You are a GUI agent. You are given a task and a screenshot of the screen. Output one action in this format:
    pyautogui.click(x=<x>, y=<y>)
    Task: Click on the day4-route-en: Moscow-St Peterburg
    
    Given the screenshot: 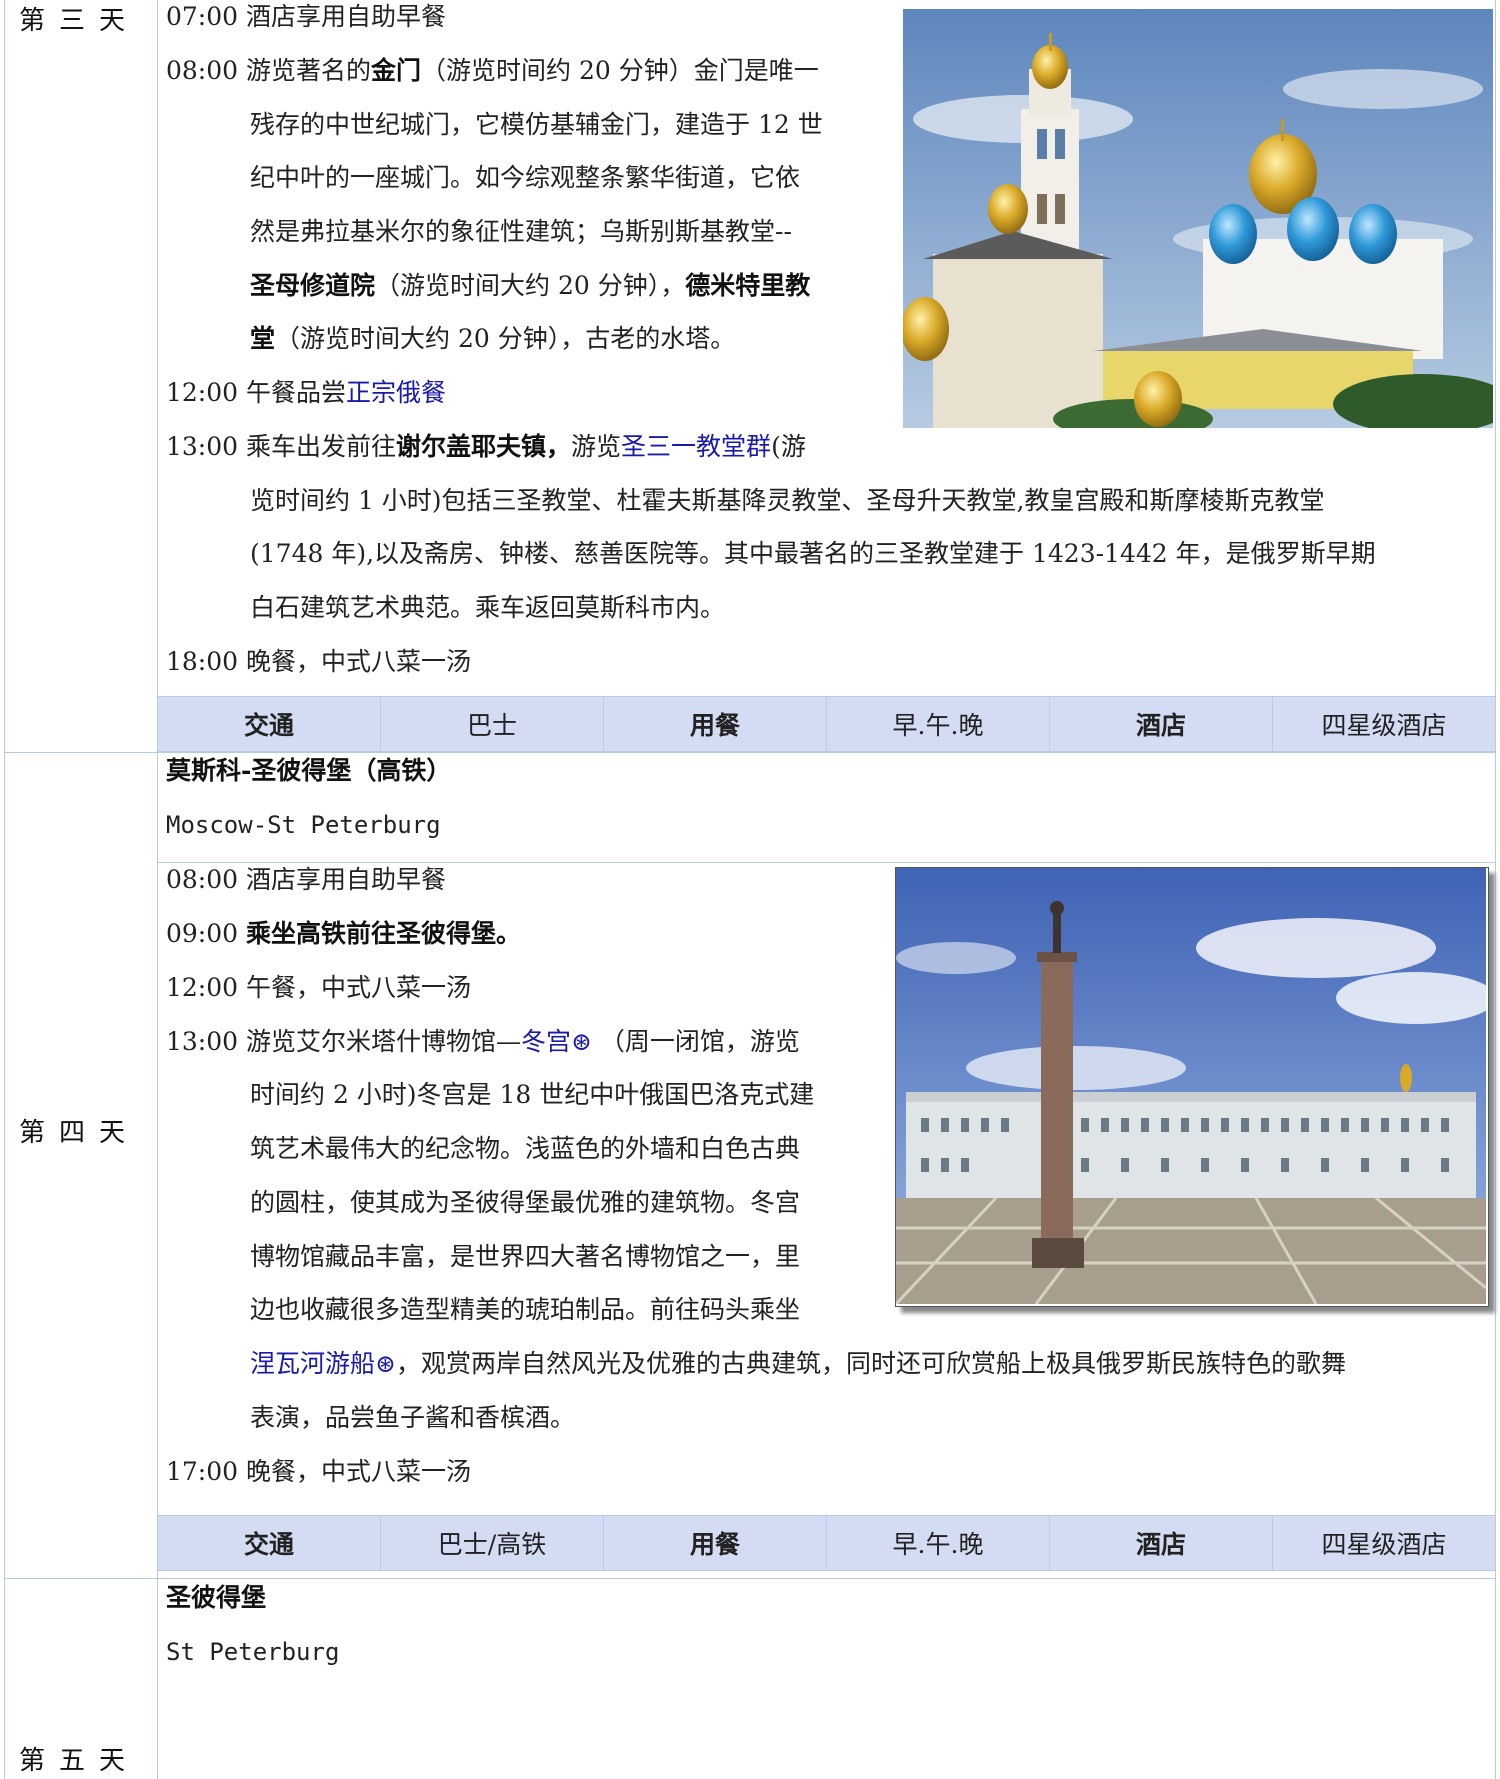 What is the action you would take?
    pyautogui.click(x=303, y=825)
    